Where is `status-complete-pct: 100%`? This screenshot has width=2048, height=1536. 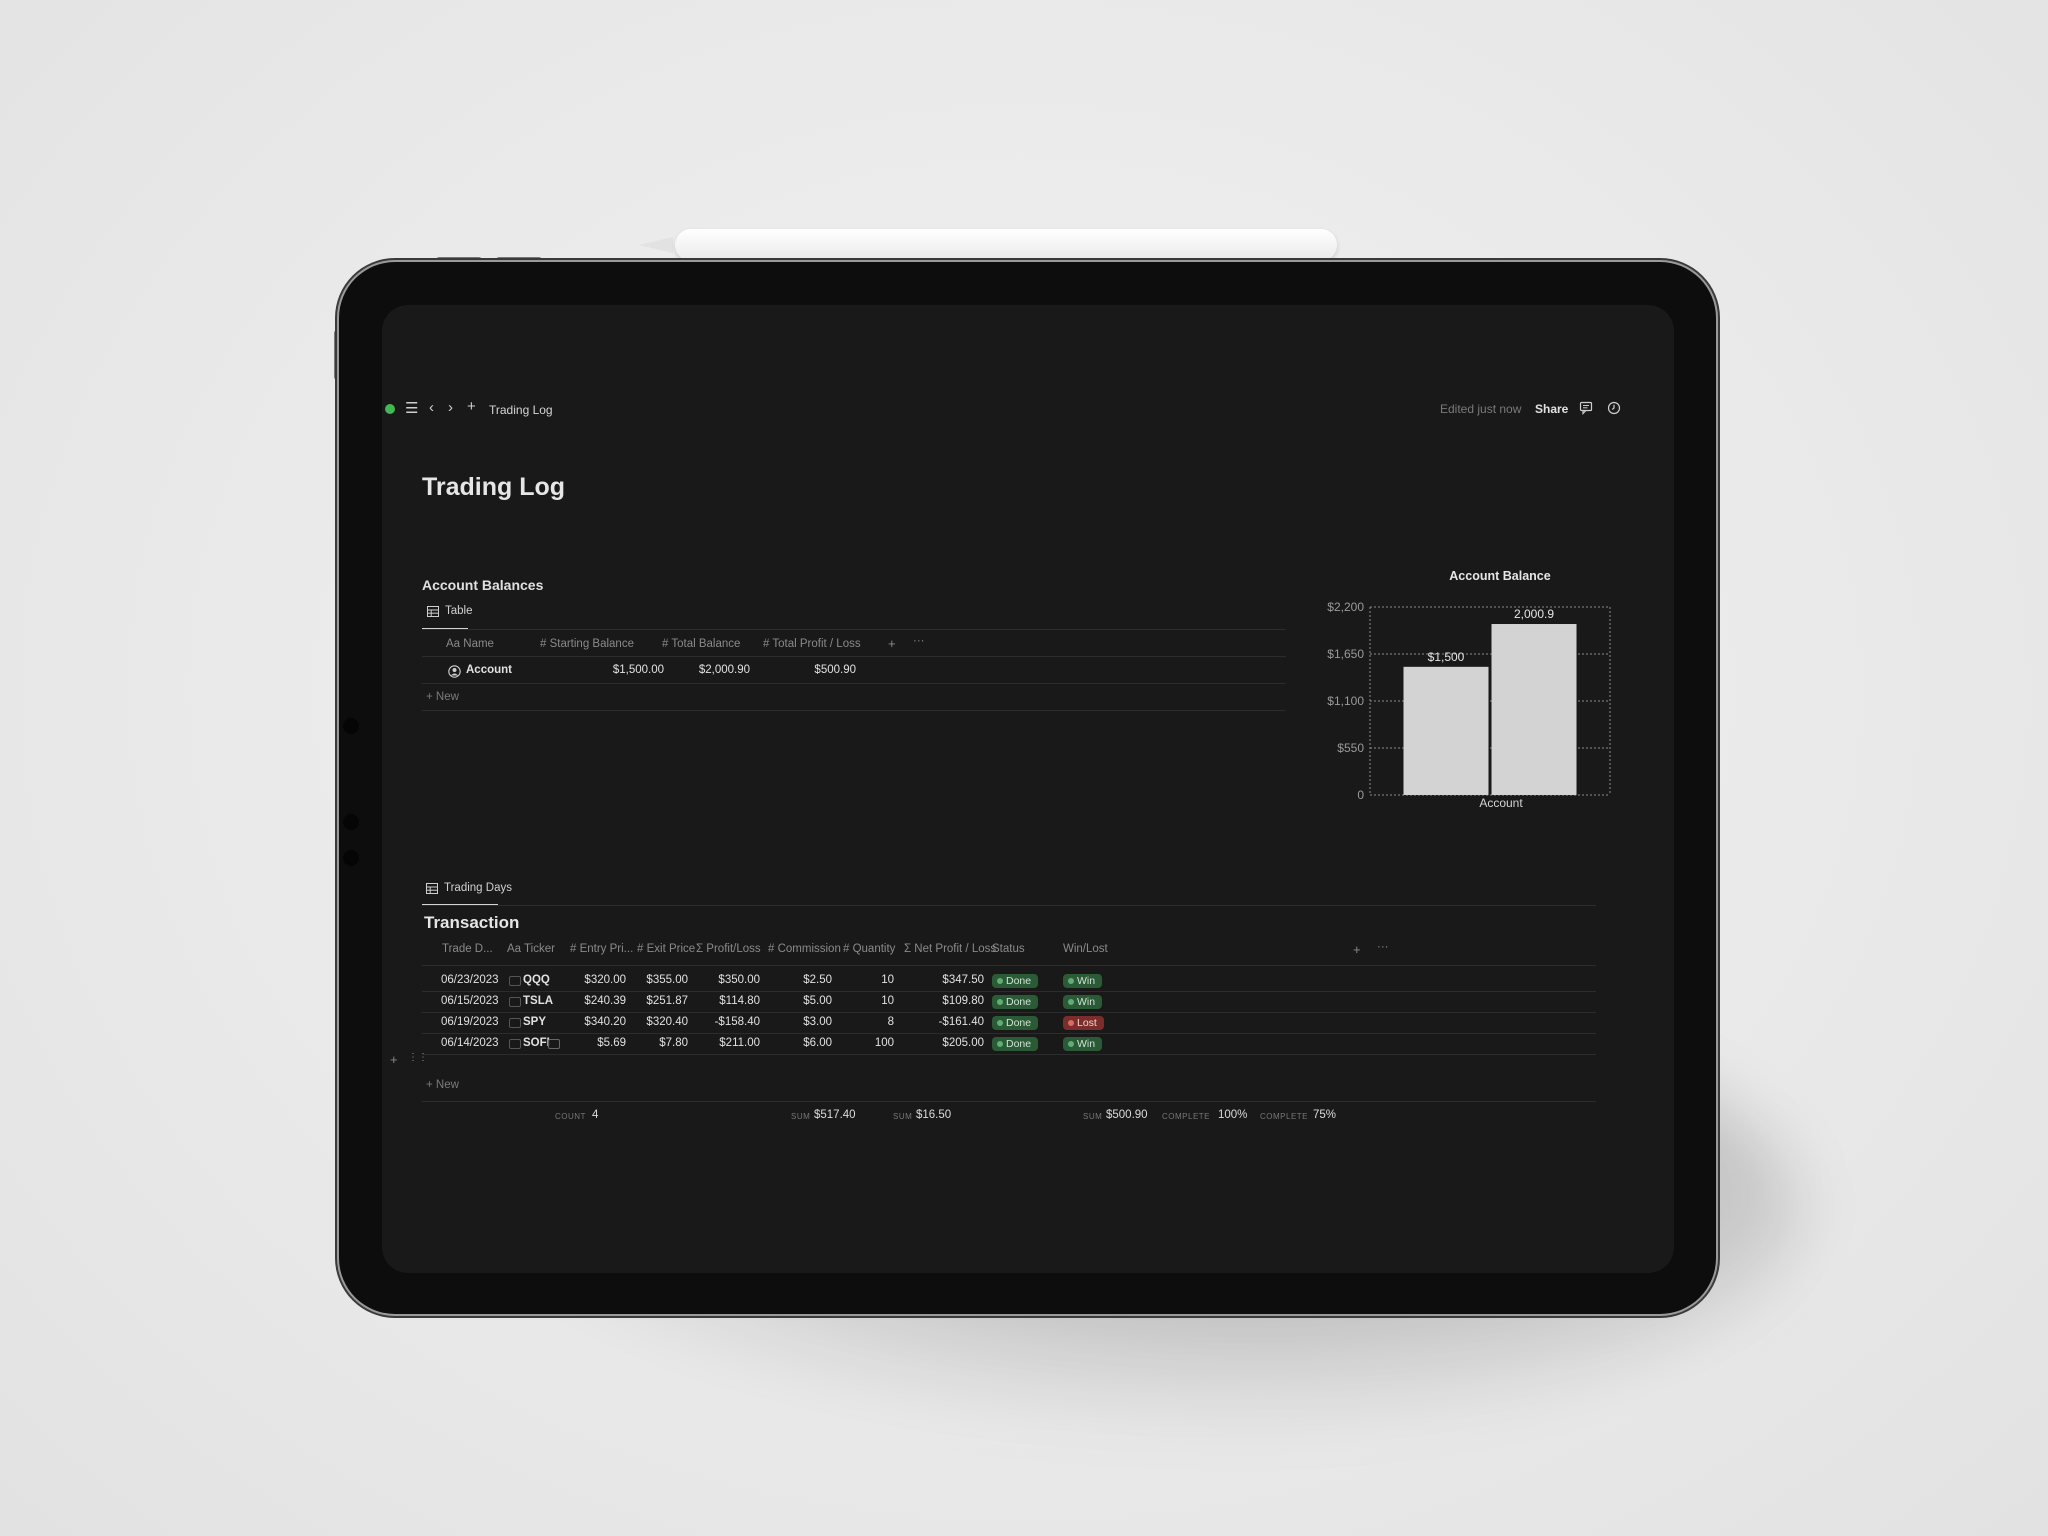
status-complete-pct: 100% is located at coordinates (1232, 1115).